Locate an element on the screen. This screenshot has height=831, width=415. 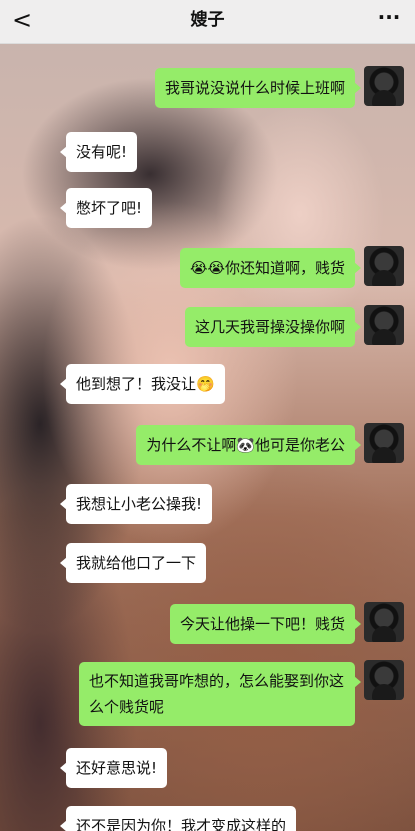
chat-title: 嫂子 is located at coordinates (207, 20).